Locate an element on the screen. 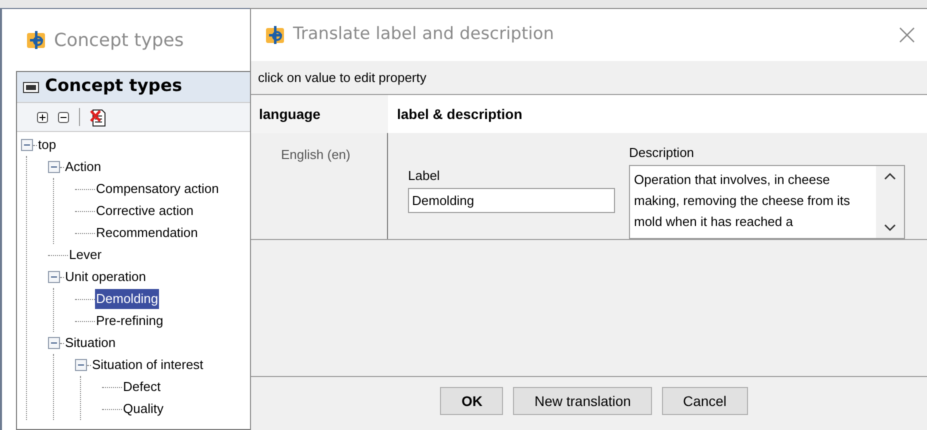 The height and width of the screenshot is (430, 927). tree-item: Demolding is located at coordinates (127, 299).